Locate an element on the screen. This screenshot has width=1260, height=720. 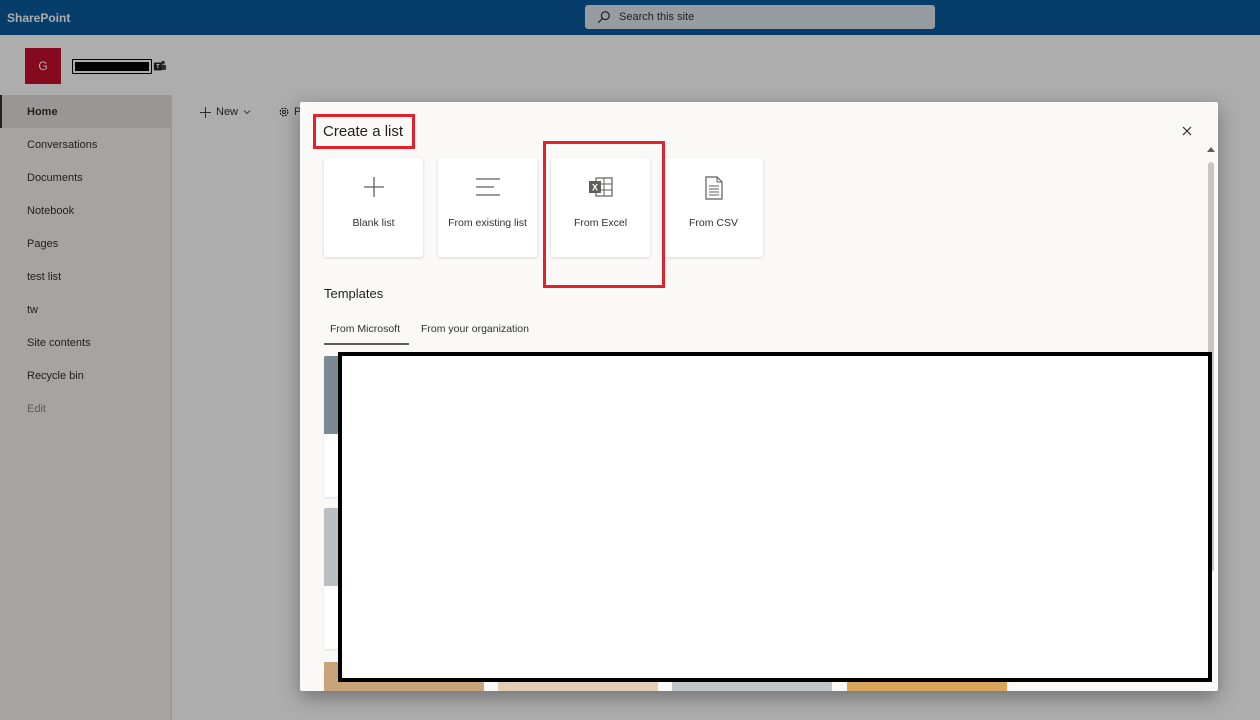
tab-from-your-organization: From your organization is located at coordinates (475, 329).